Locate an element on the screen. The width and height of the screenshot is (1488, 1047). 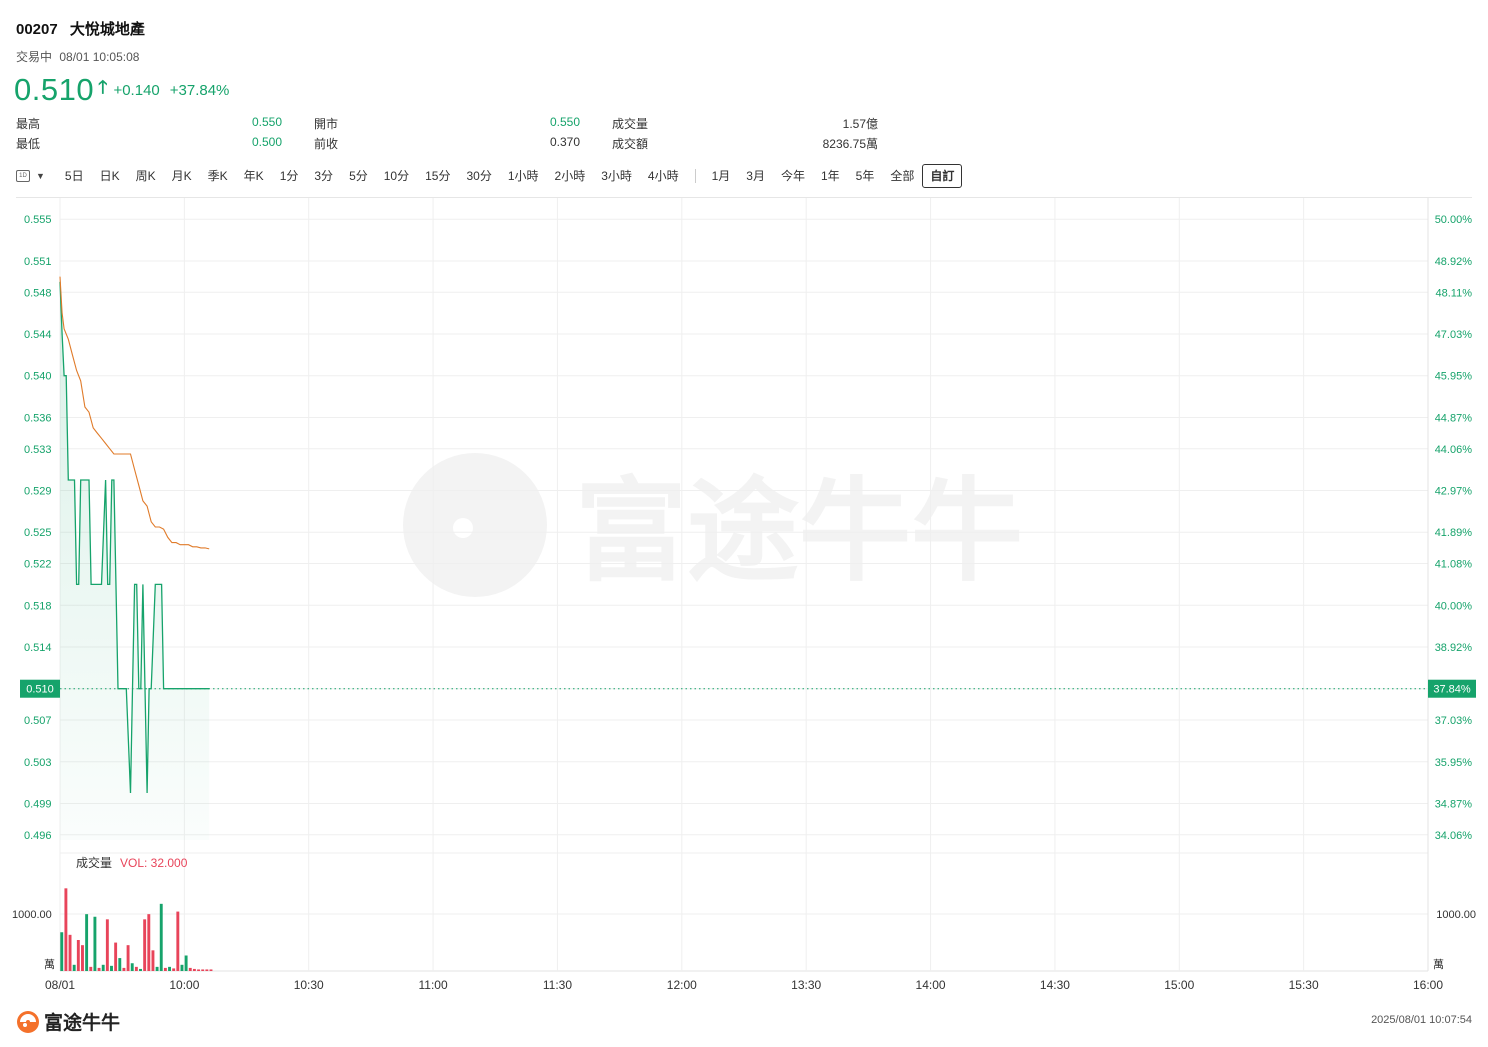
tab-12: 1小時 is located at coordinates (523, 176).